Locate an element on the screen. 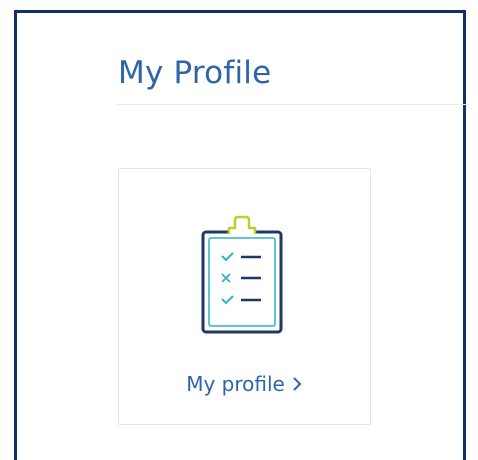  title-divider is located at coordinates (293, 104).